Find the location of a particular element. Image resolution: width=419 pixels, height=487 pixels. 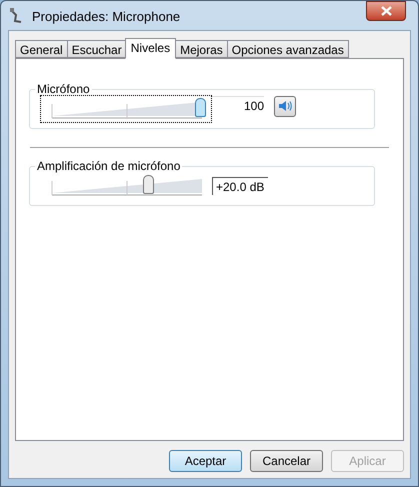

slider is located at coordinates (126, 109).